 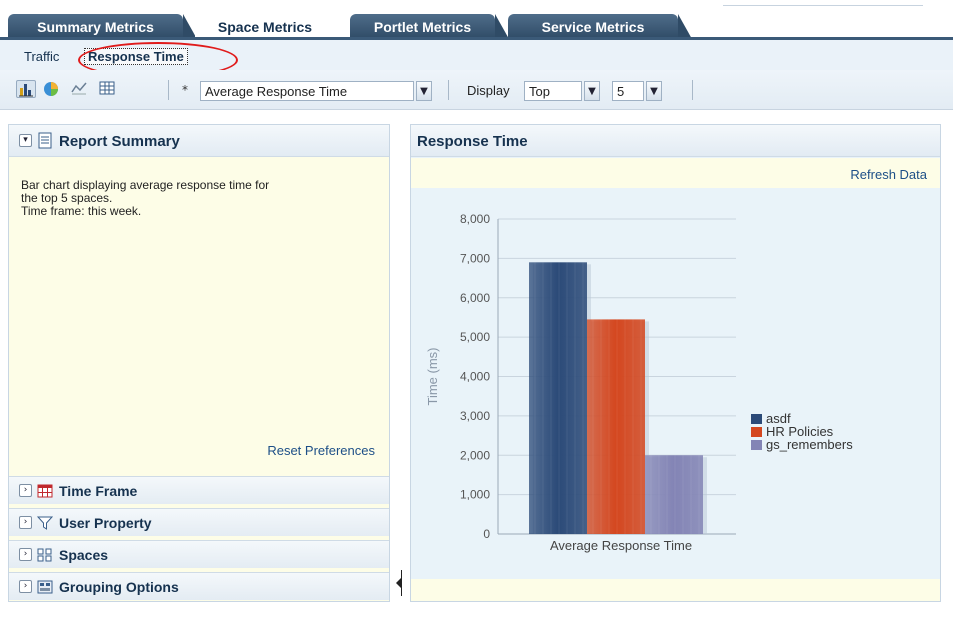 I want to click on y-tick-label: 5,000, so click(x=475, y=337).